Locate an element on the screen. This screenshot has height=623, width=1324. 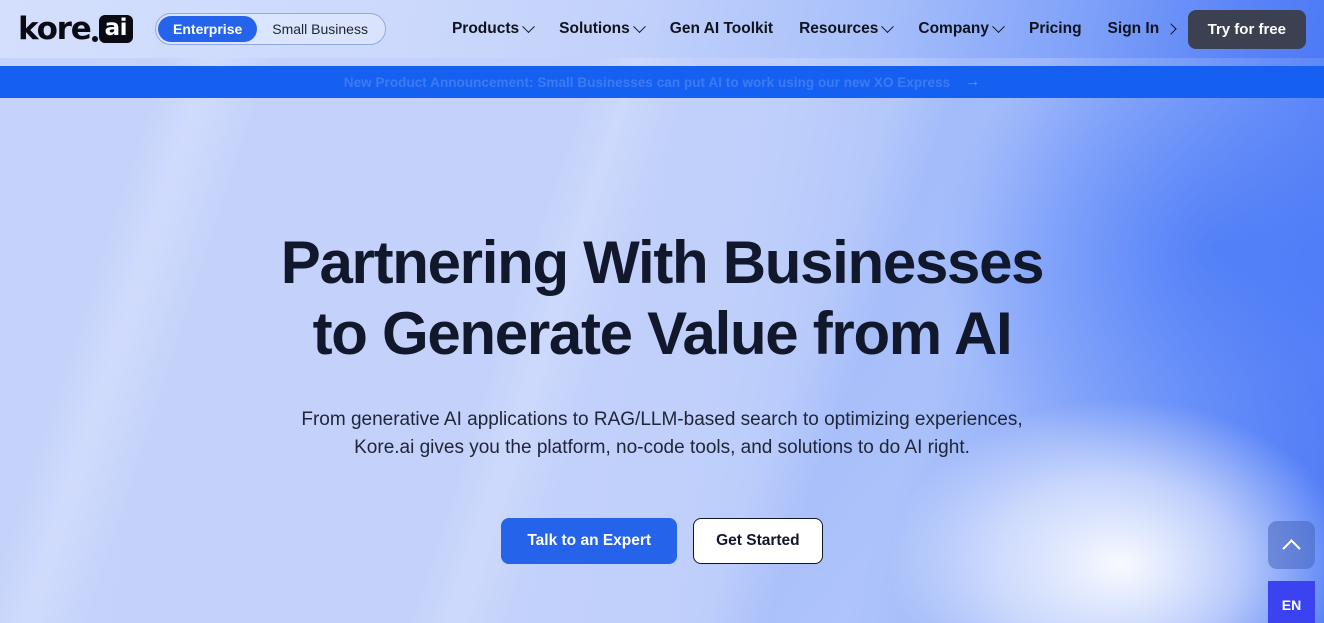
logo-ai-badge: ai is located at coordinates (116, 29).